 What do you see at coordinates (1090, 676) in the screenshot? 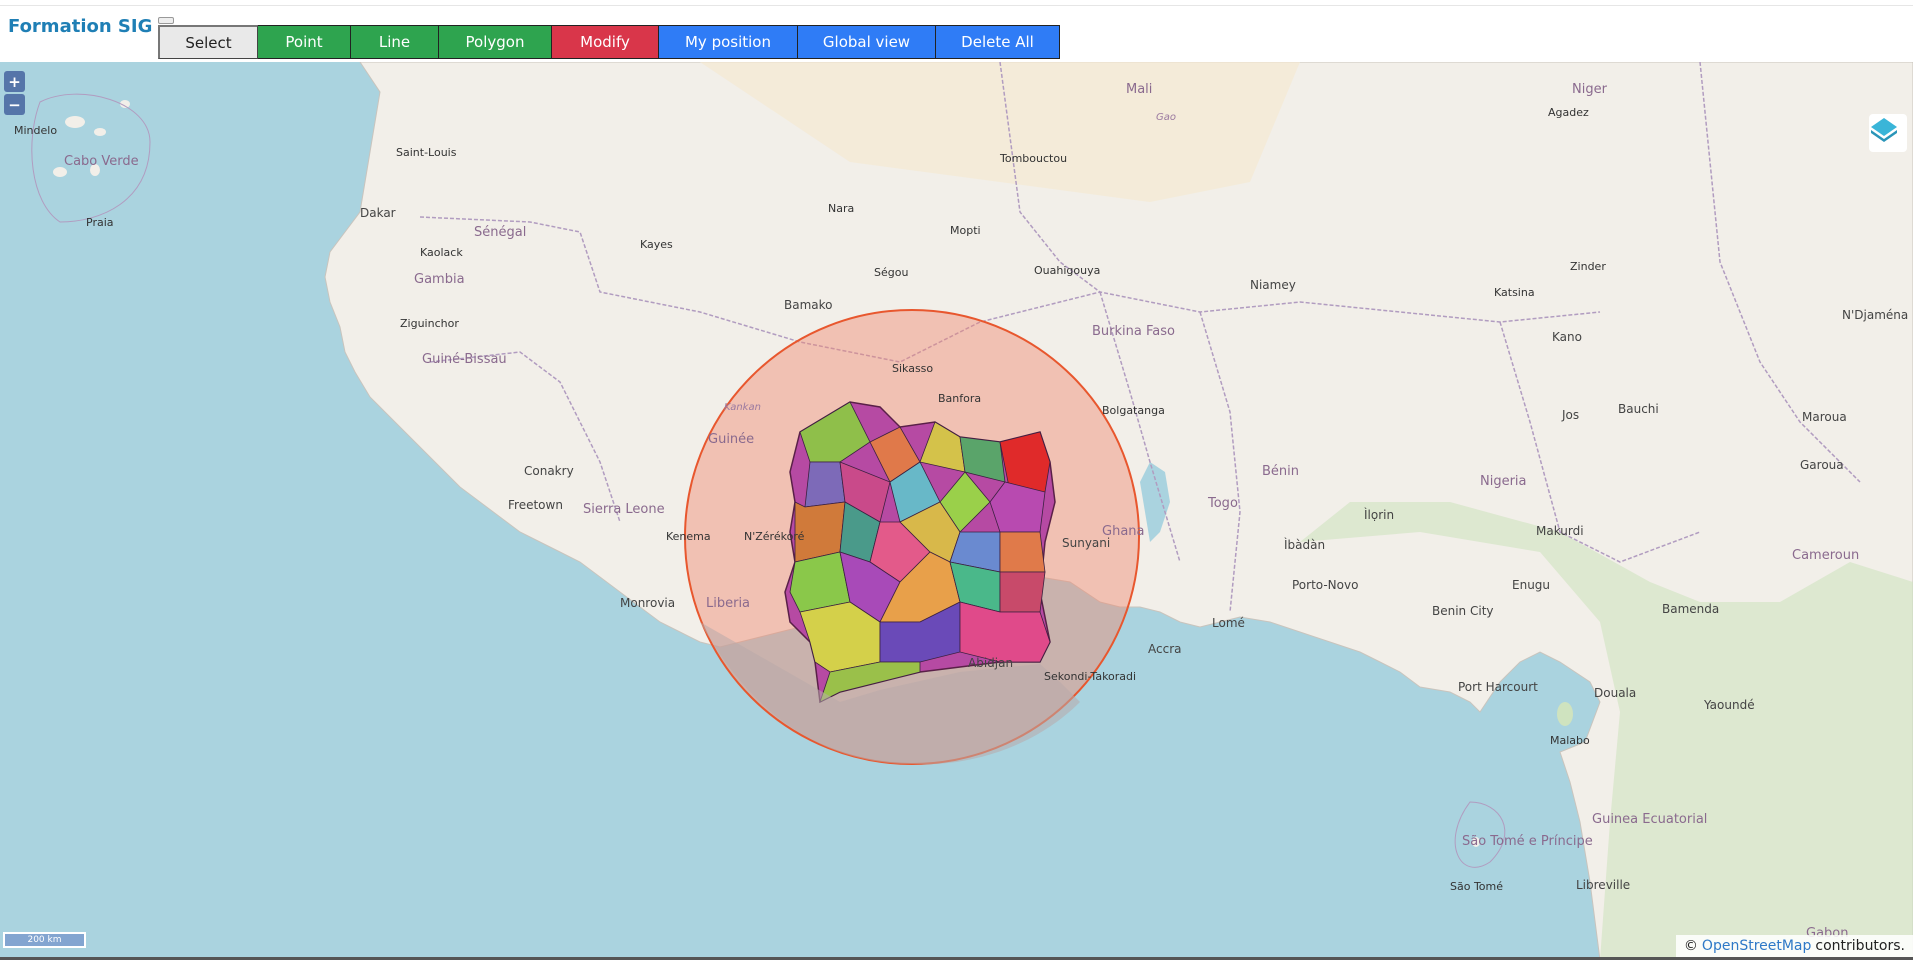
I see `map-label-sekondi: Sekondi-Takoradi` at bounding box center [1090, 676].